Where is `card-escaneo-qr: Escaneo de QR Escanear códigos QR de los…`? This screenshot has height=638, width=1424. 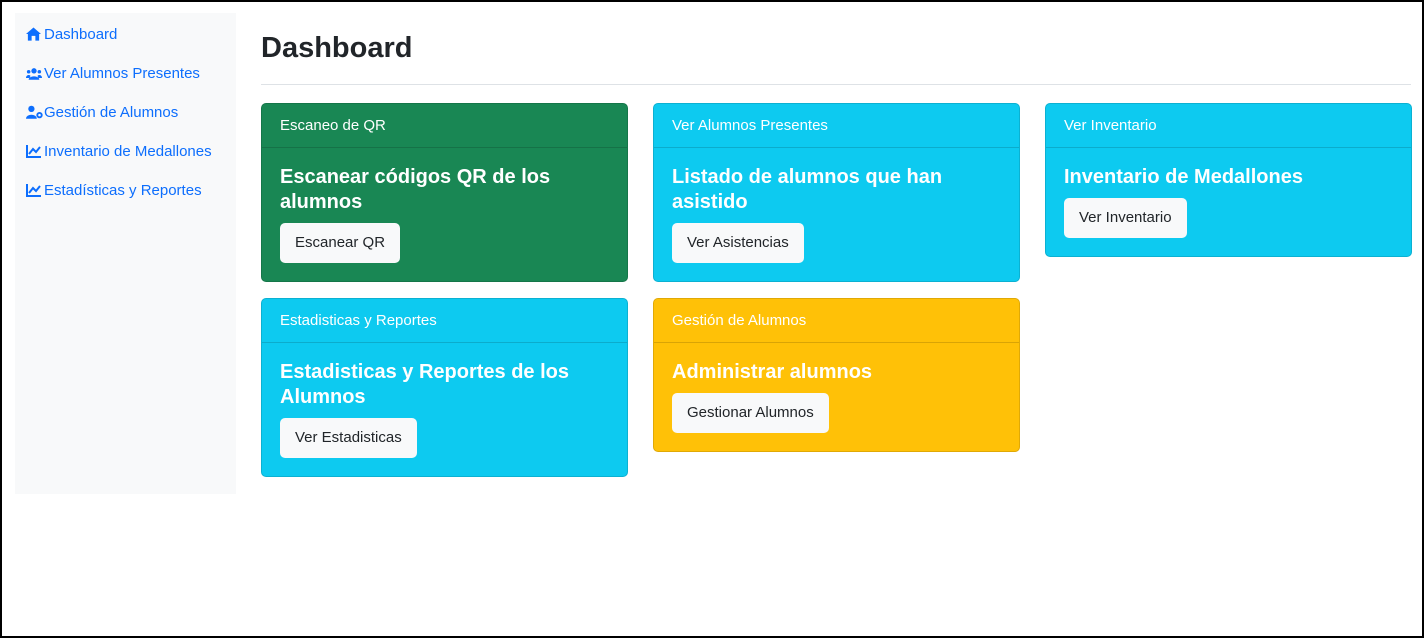 card-escaneo-qr: Escaneo de QR Escanear códigos QR de los… is located at coordinates (444, 192).